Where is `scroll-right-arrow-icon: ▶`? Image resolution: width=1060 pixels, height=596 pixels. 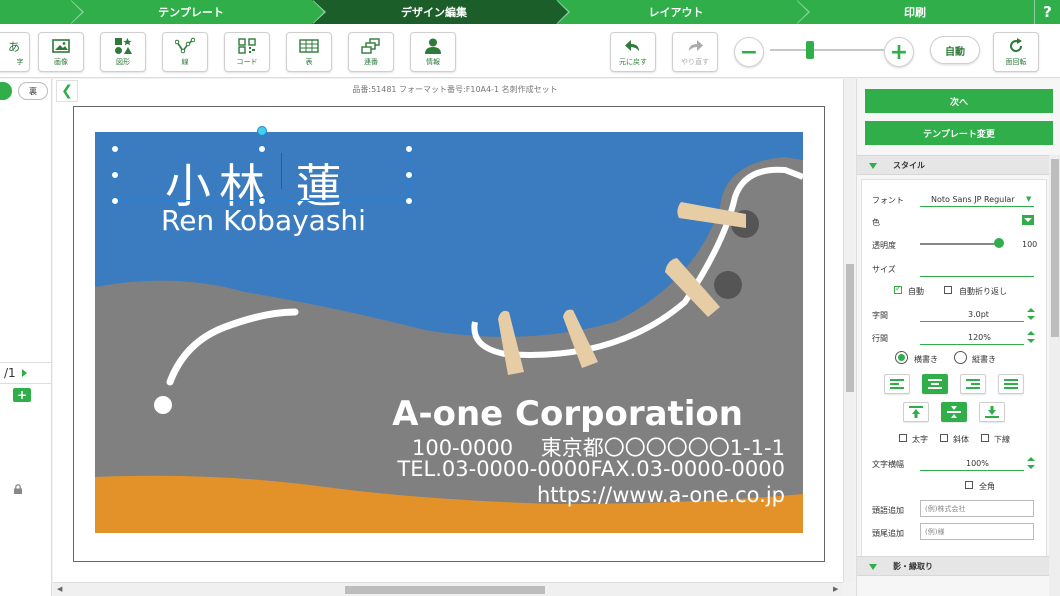
scroll-right-arrow-icon: ▶ is located at coordinates (835, 589).